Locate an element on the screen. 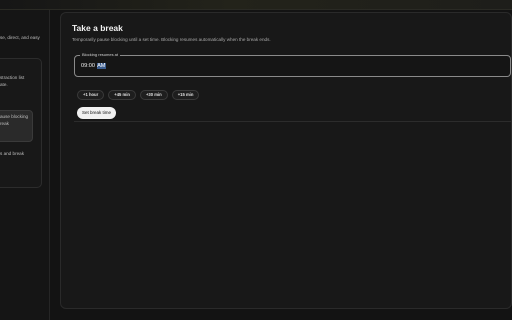 The width and height of the screenshot is (512, 320). preset-15-min-button: +15 min is located at coordinates (185, 95).